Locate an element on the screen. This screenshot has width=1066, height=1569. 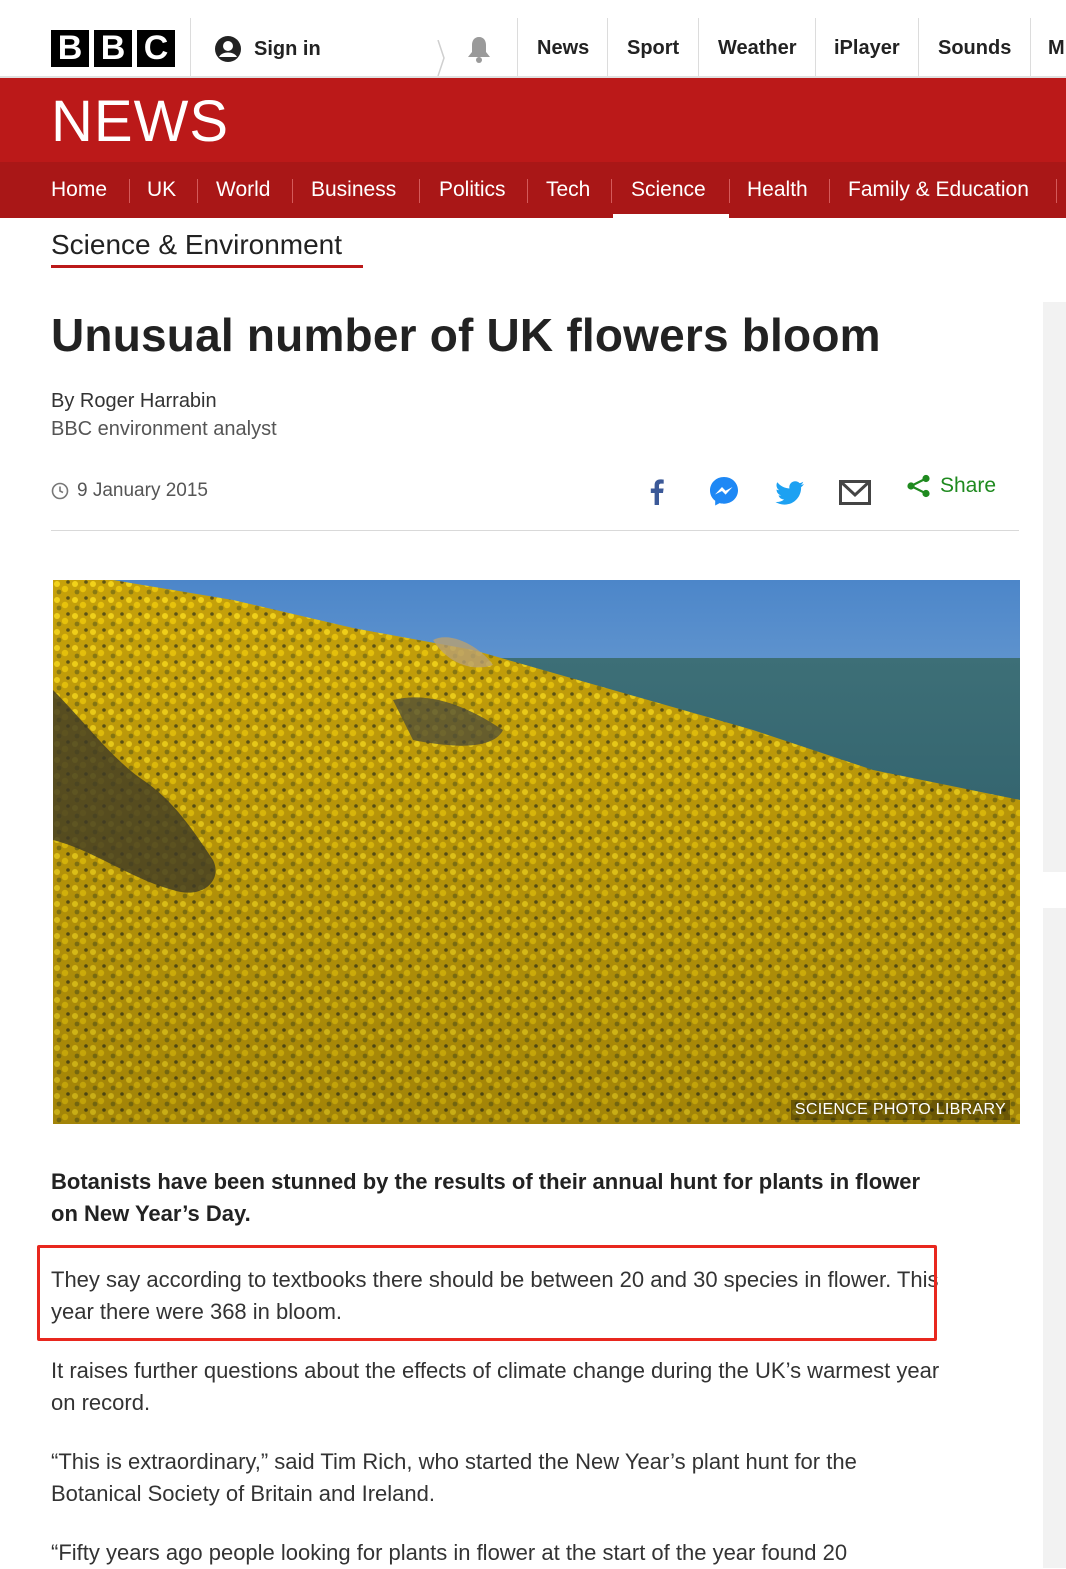
nav-item-family-education: Family & Education is located at coordinates (938, 190).